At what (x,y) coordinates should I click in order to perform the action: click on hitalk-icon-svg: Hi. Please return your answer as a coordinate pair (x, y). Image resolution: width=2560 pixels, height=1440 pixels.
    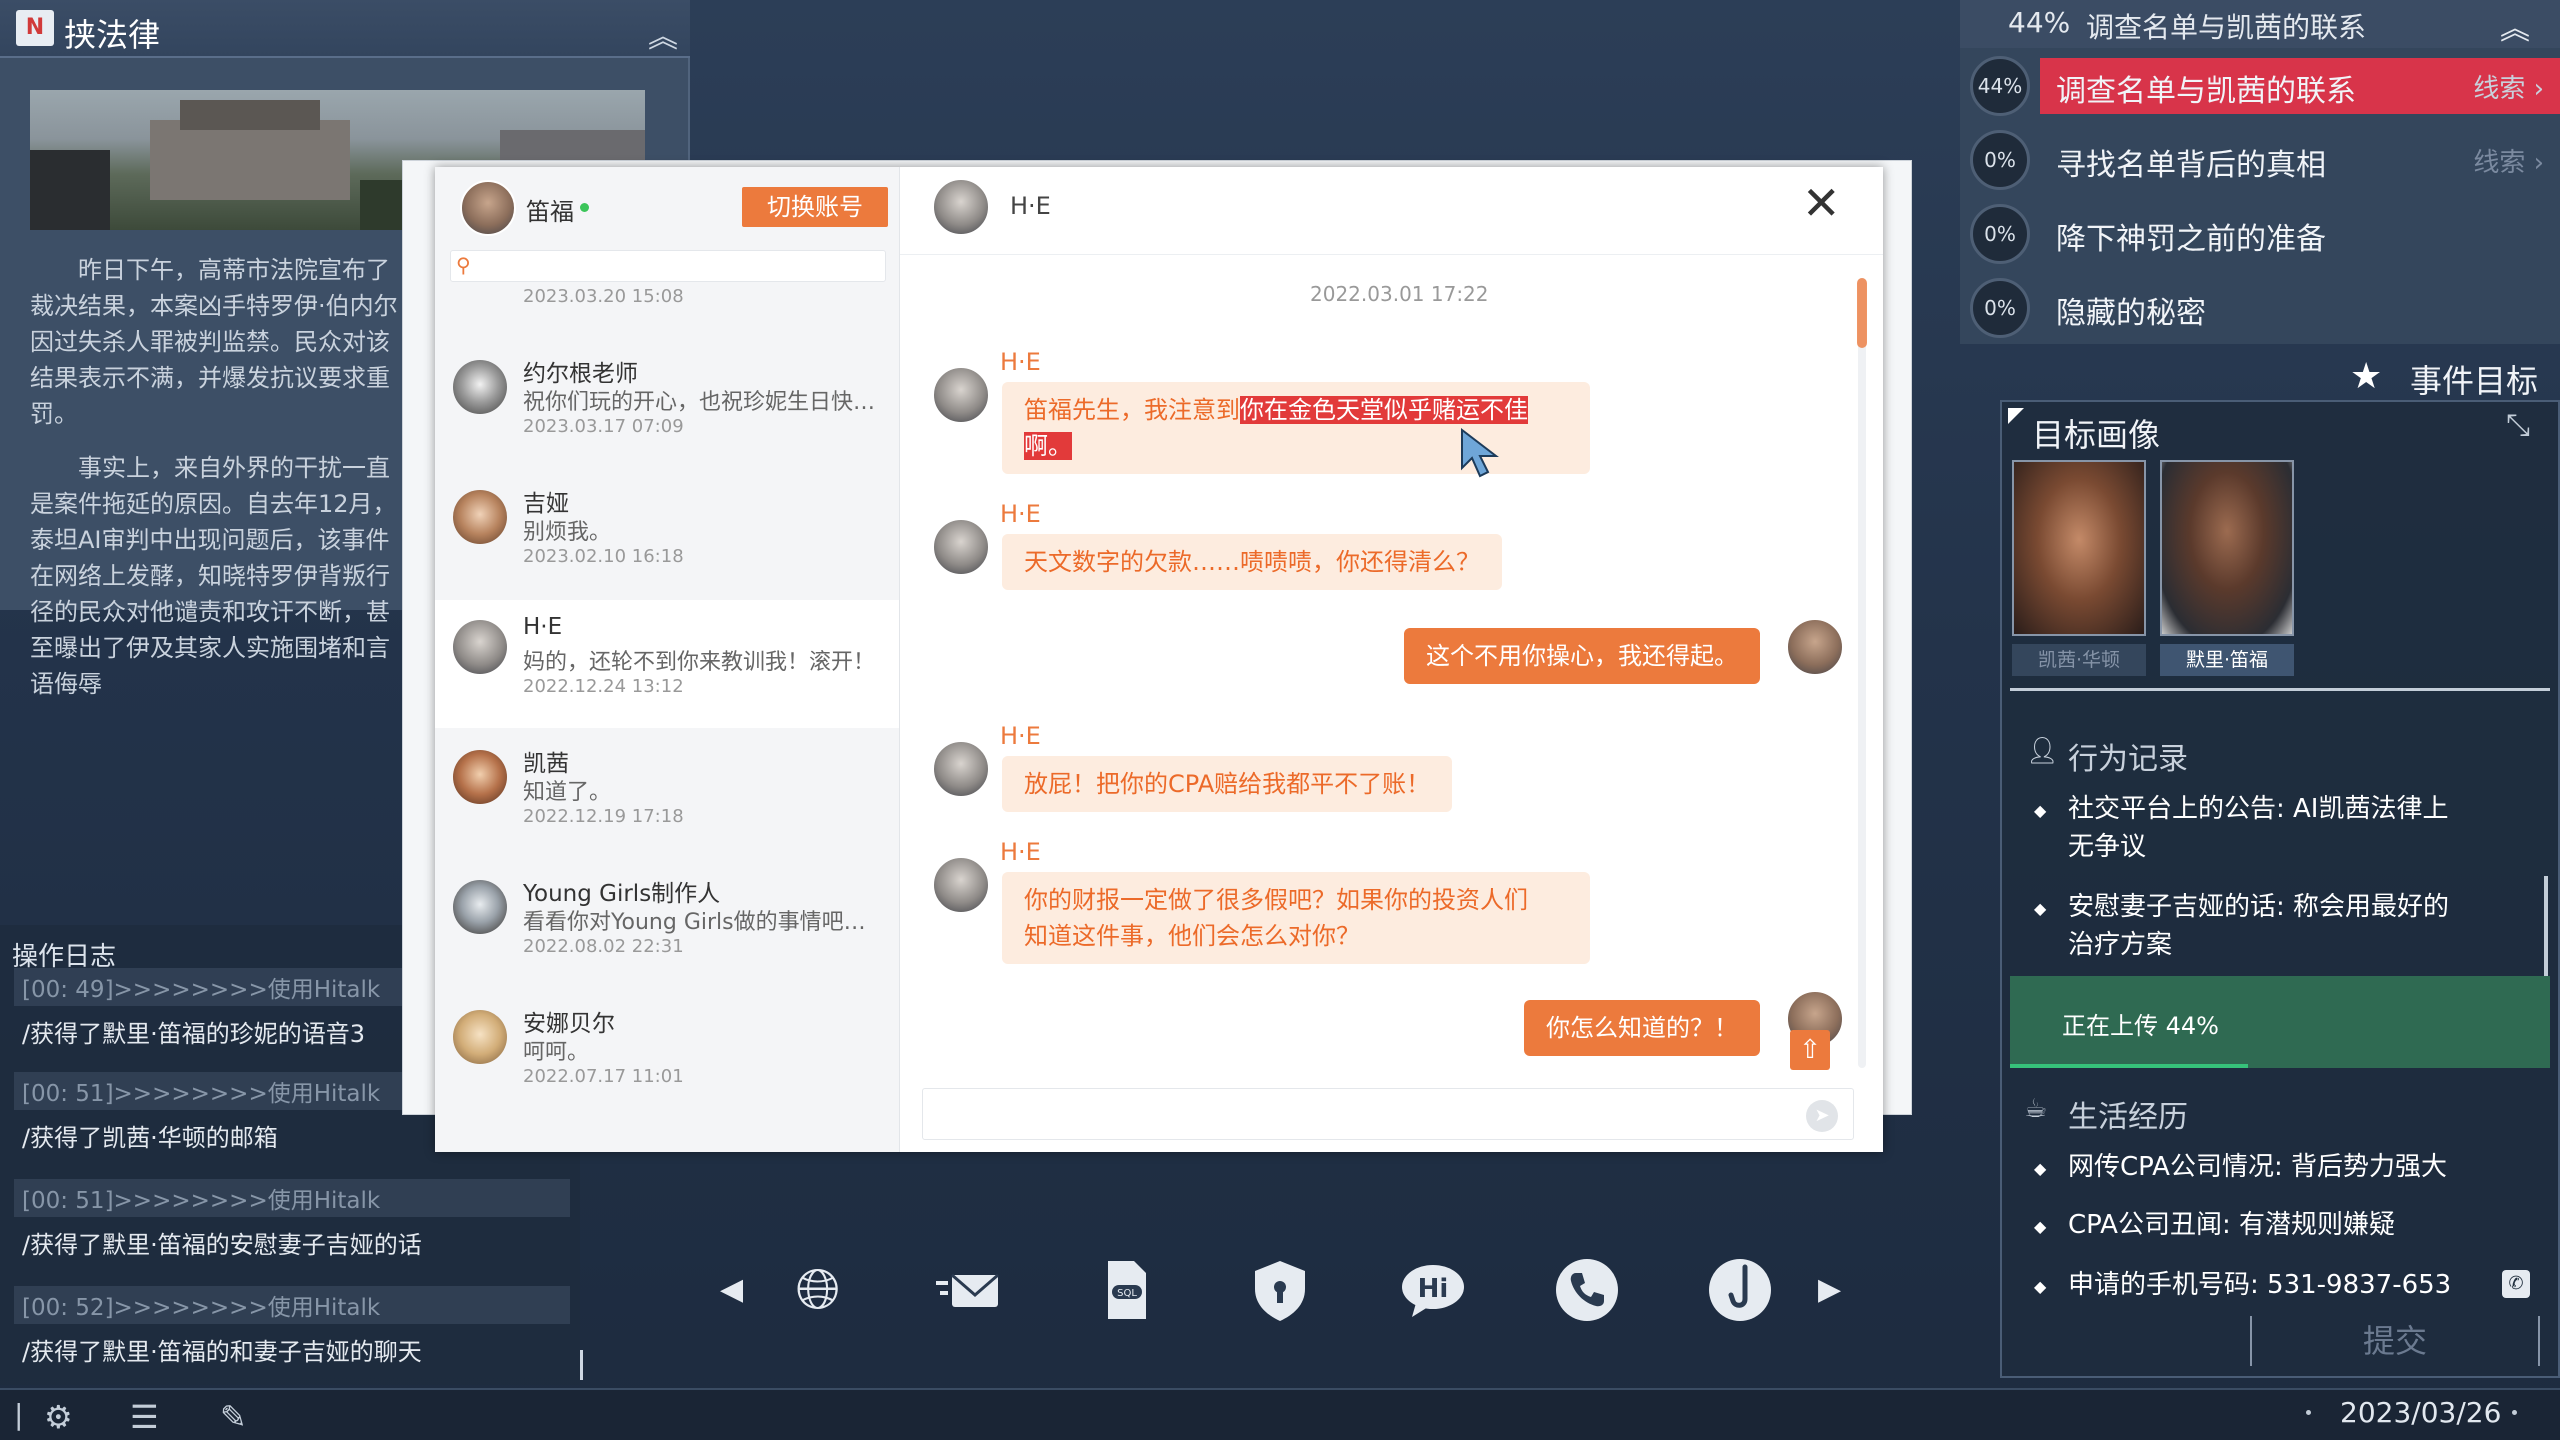
    Looking at the image, I should click on (1433, 1291).